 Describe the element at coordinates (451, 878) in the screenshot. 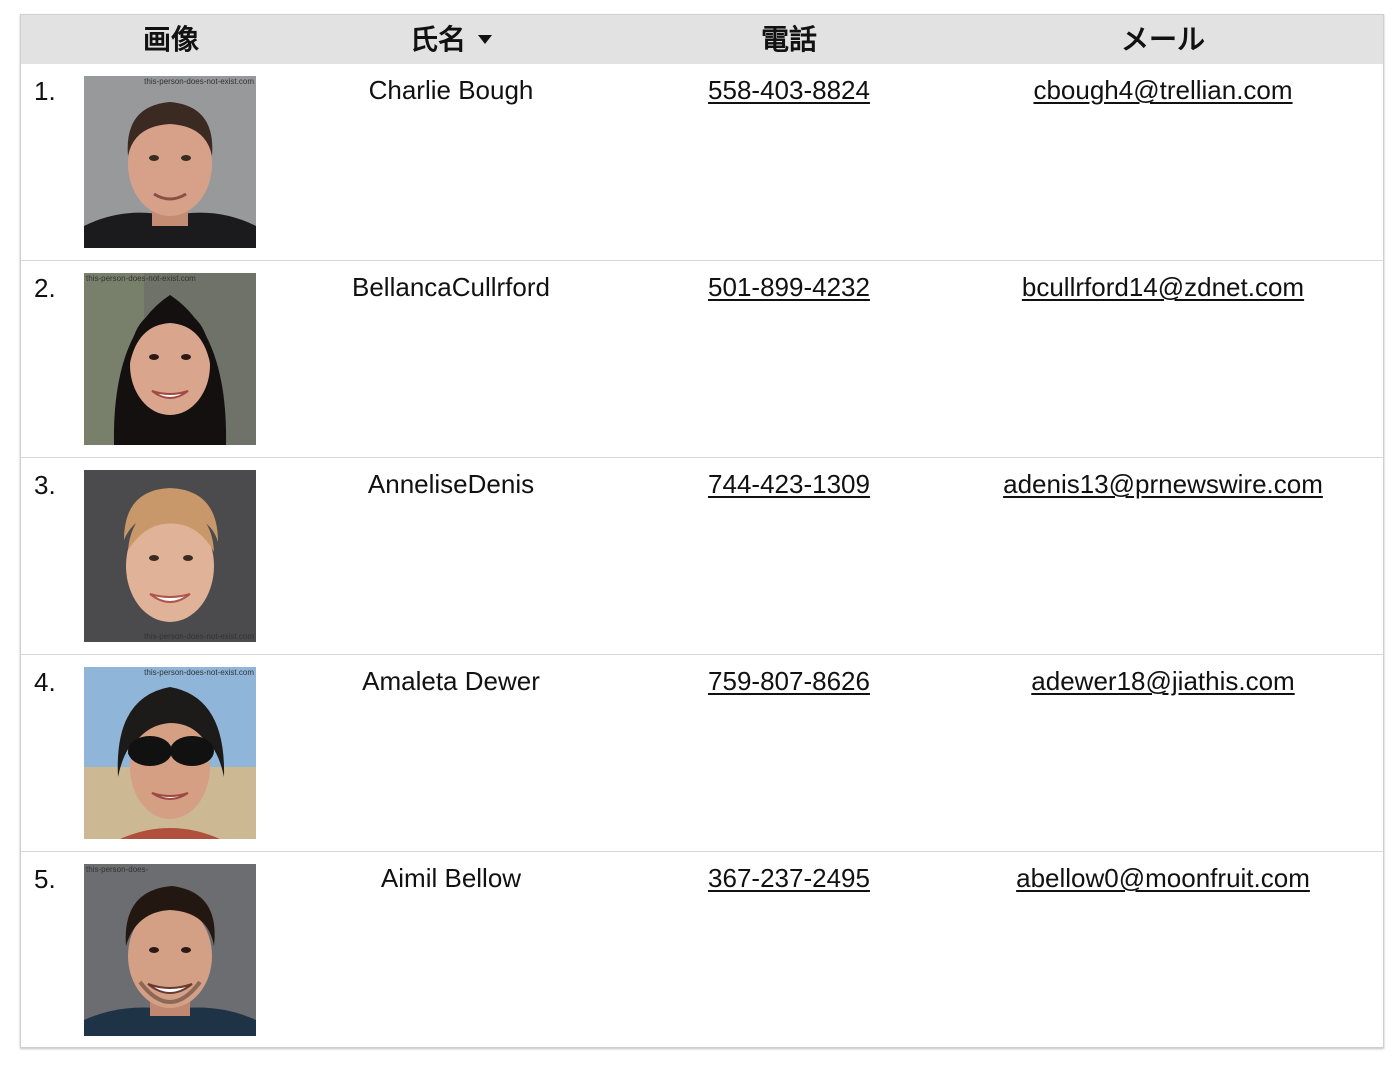

I see `contact-name: Aimil Bellow` at that location.